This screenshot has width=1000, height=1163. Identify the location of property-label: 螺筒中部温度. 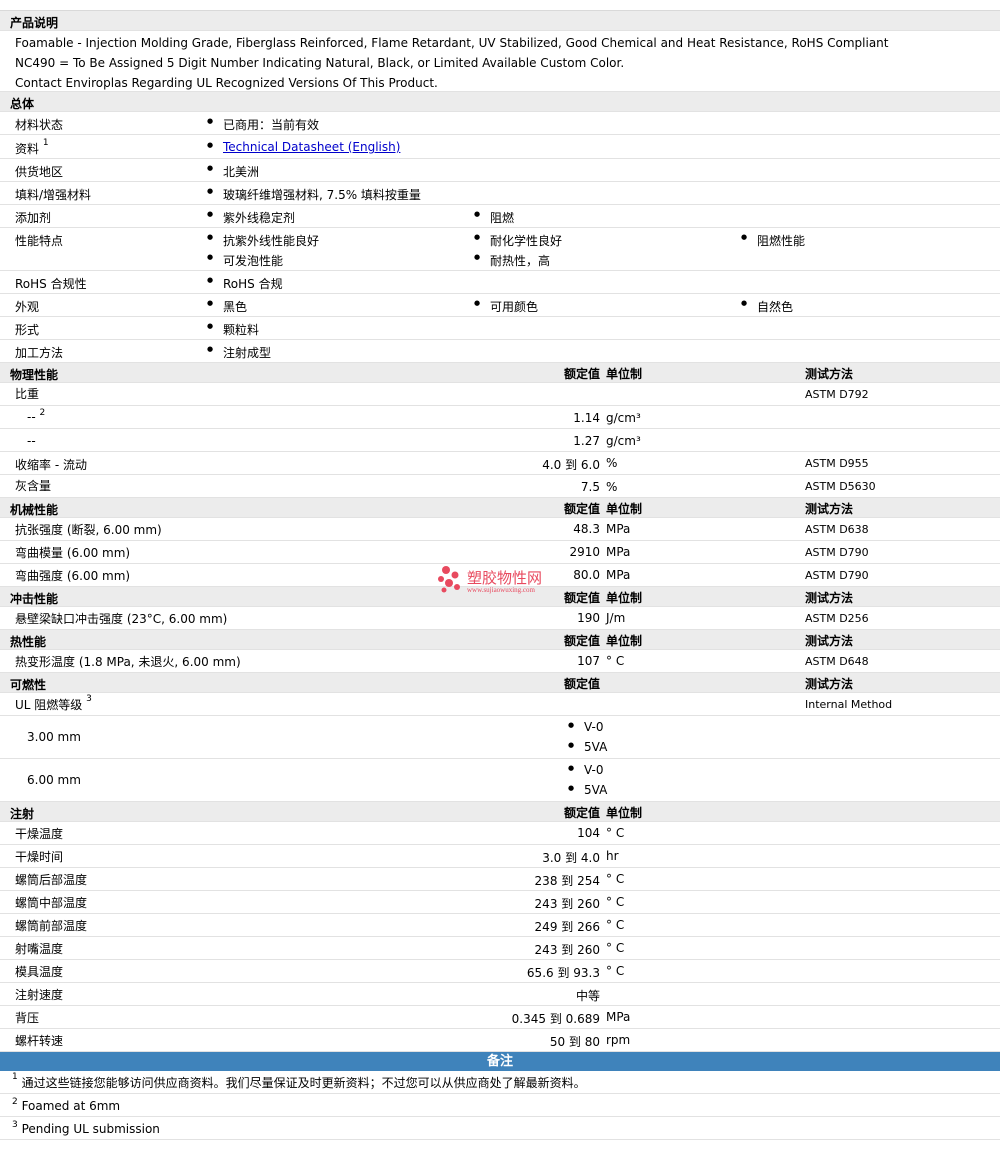
(51, 903).